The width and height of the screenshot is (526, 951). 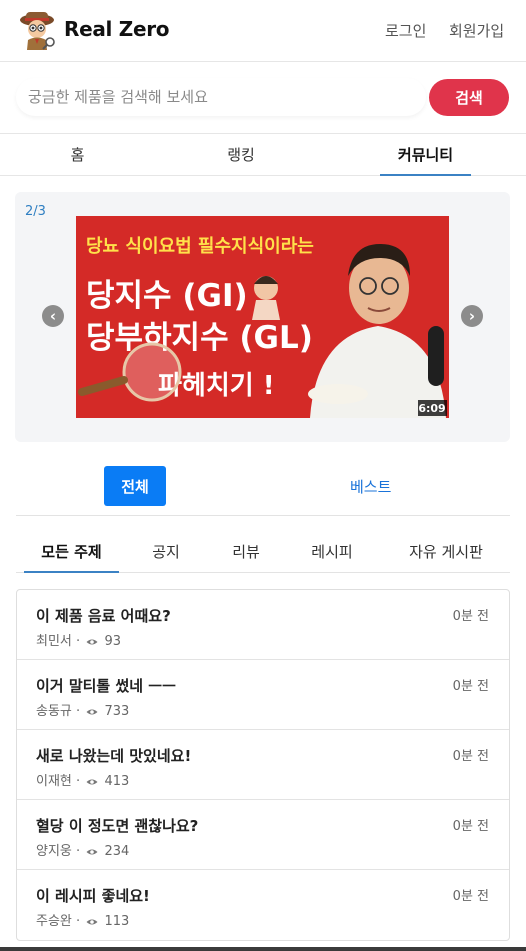 I want to click on carousel-next-icon: ›, so click(x=472, y=316).